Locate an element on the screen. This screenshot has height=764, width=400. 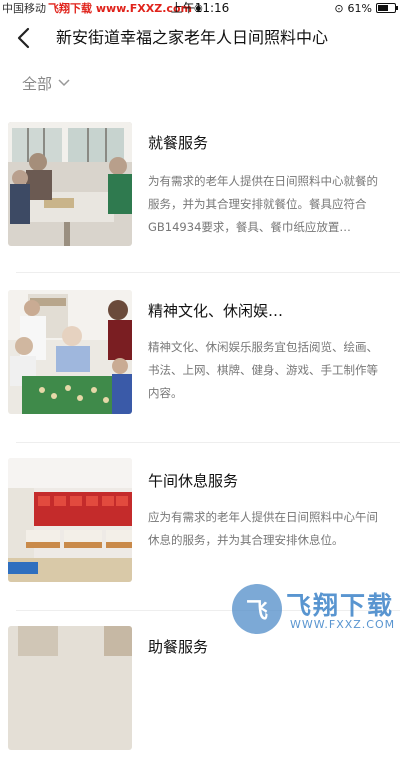
page-title: 新安街道幸福之家老年人日间照料中心 is located at coordinates (192, 37).